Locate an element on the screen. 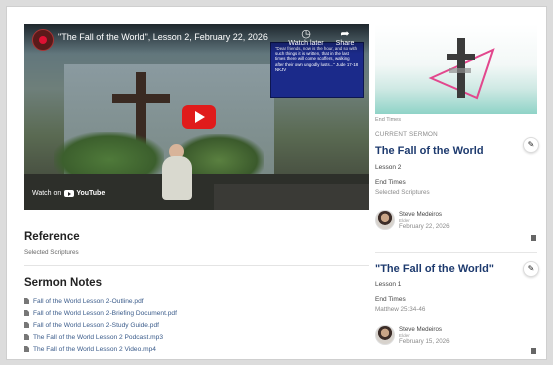 The width and height of the screenshot is (553, 365). speaker-figure is located at coordinates (177, 178).